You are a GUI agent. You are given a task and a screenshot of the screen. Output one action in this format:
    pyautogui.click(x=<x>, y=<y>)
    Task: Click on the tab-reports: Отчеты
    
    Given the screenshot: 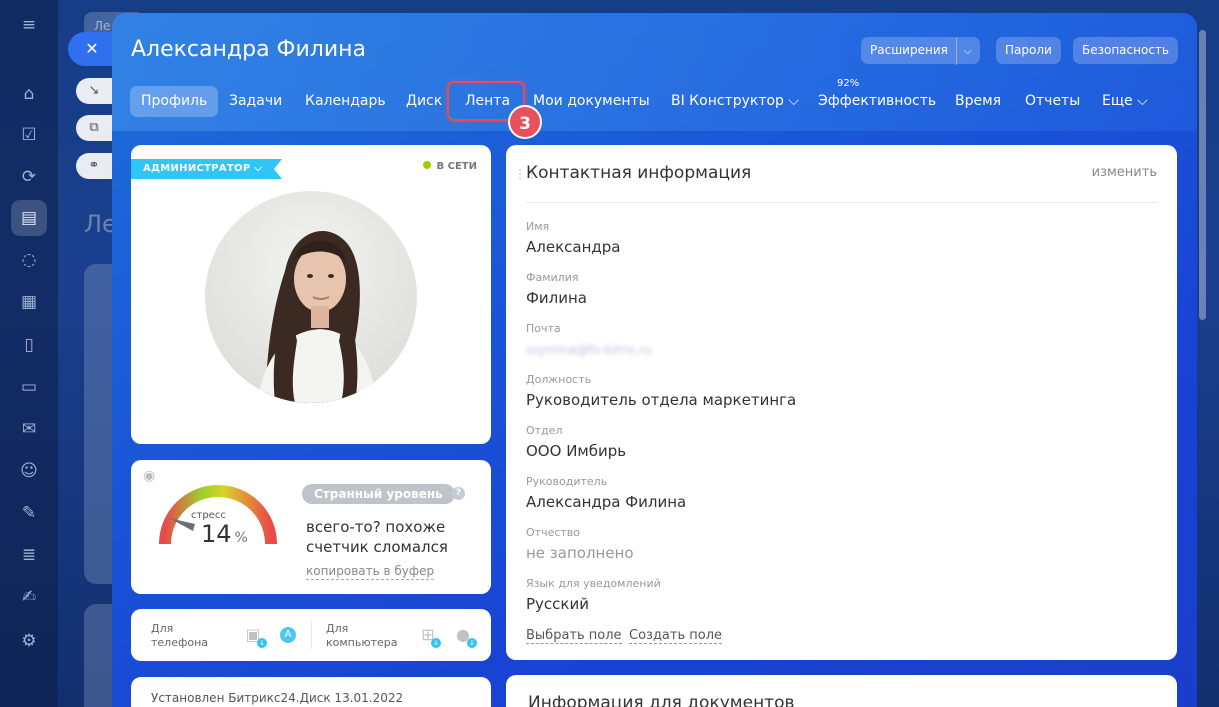 What is the action you would take?
    pyautogui.click(x=1052, y=101)
    